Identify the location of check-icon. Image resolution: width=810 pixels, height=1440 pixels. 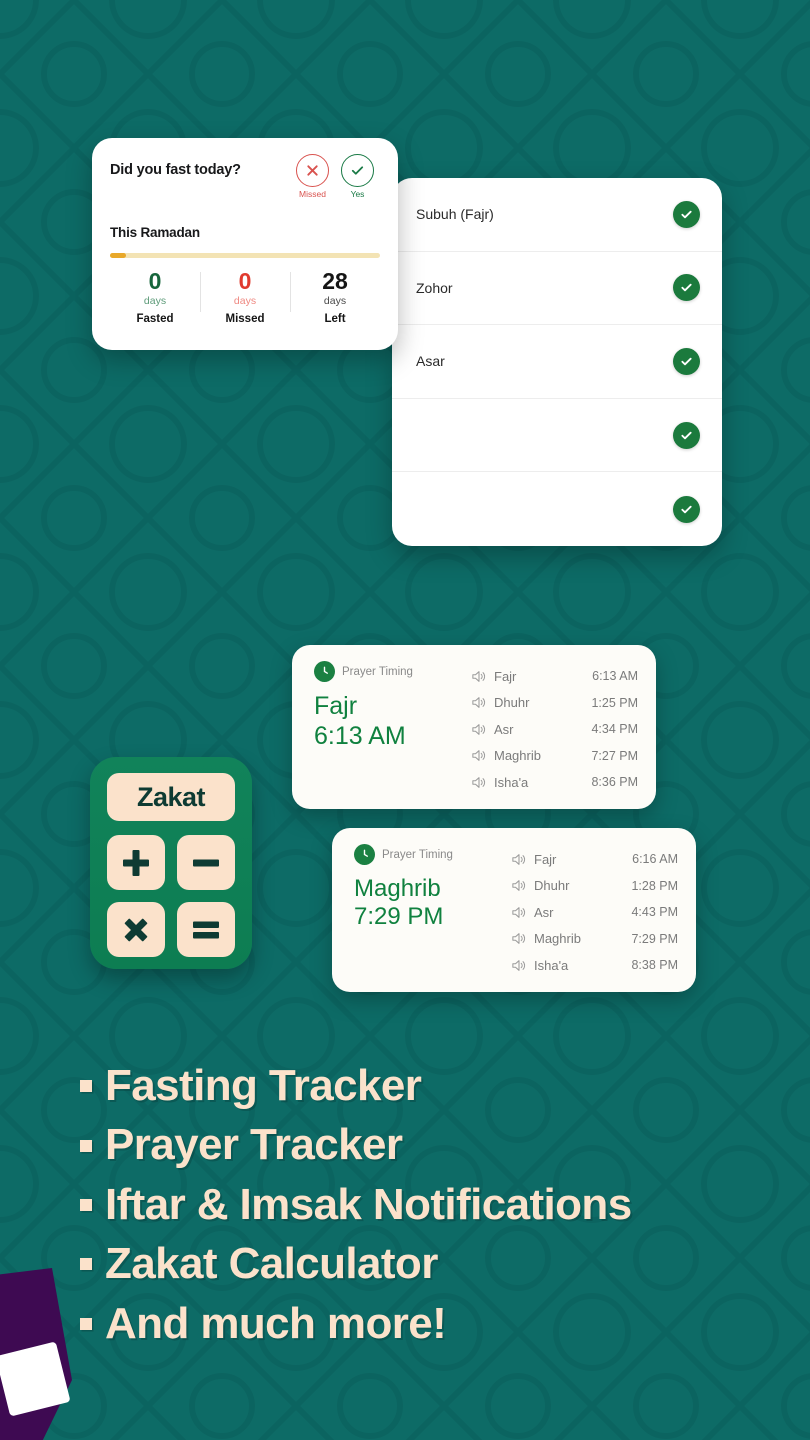
(357, 170).